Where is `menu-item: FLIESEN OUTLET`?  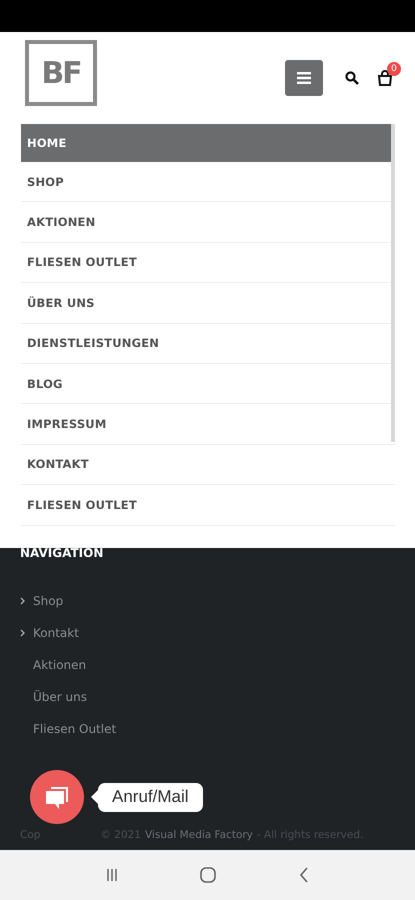 menu-item: FLIESEN OUTLET is located at coordinates (208, 505).